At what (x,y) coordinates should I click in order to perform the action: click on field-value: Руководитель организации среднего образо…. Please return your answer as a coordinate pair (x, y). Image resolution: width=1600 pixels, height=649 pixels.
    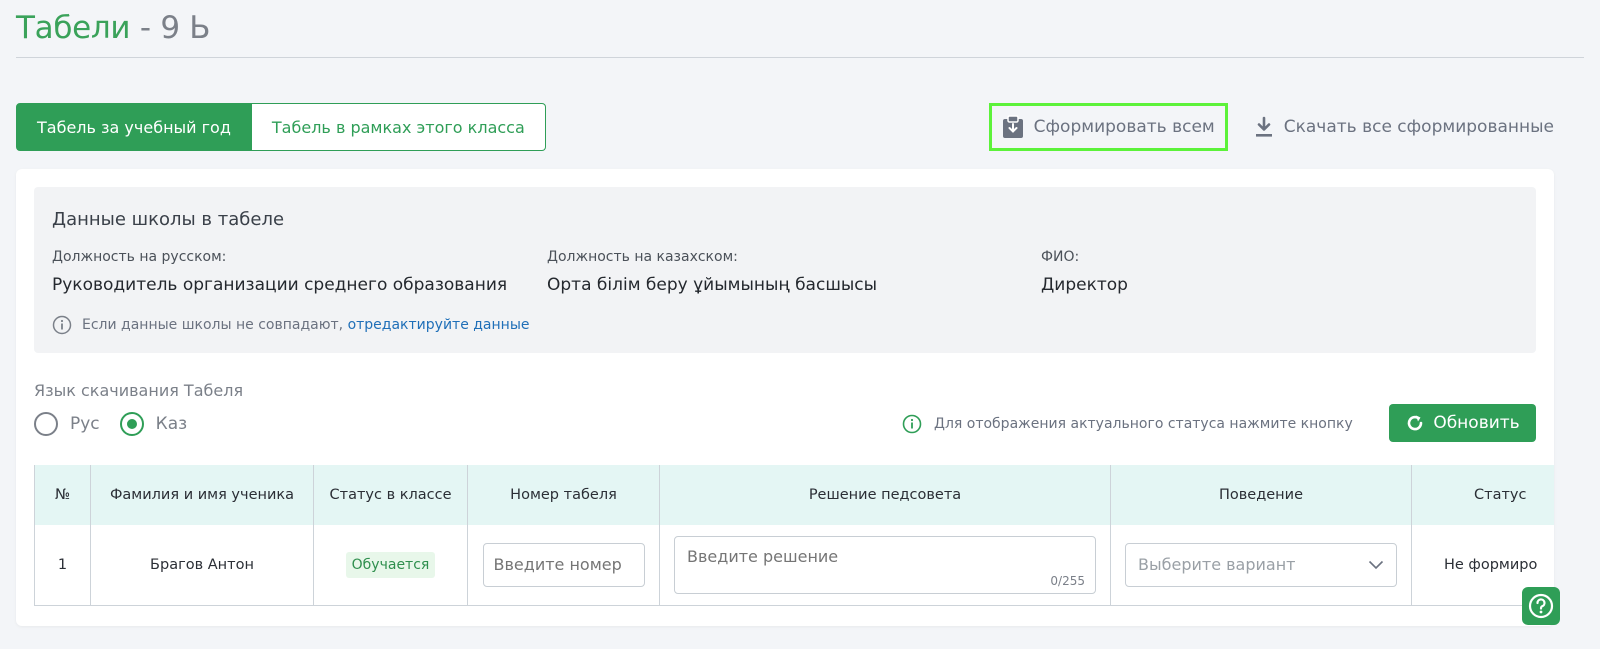
    Looking at the image, I should click on (280, 285).